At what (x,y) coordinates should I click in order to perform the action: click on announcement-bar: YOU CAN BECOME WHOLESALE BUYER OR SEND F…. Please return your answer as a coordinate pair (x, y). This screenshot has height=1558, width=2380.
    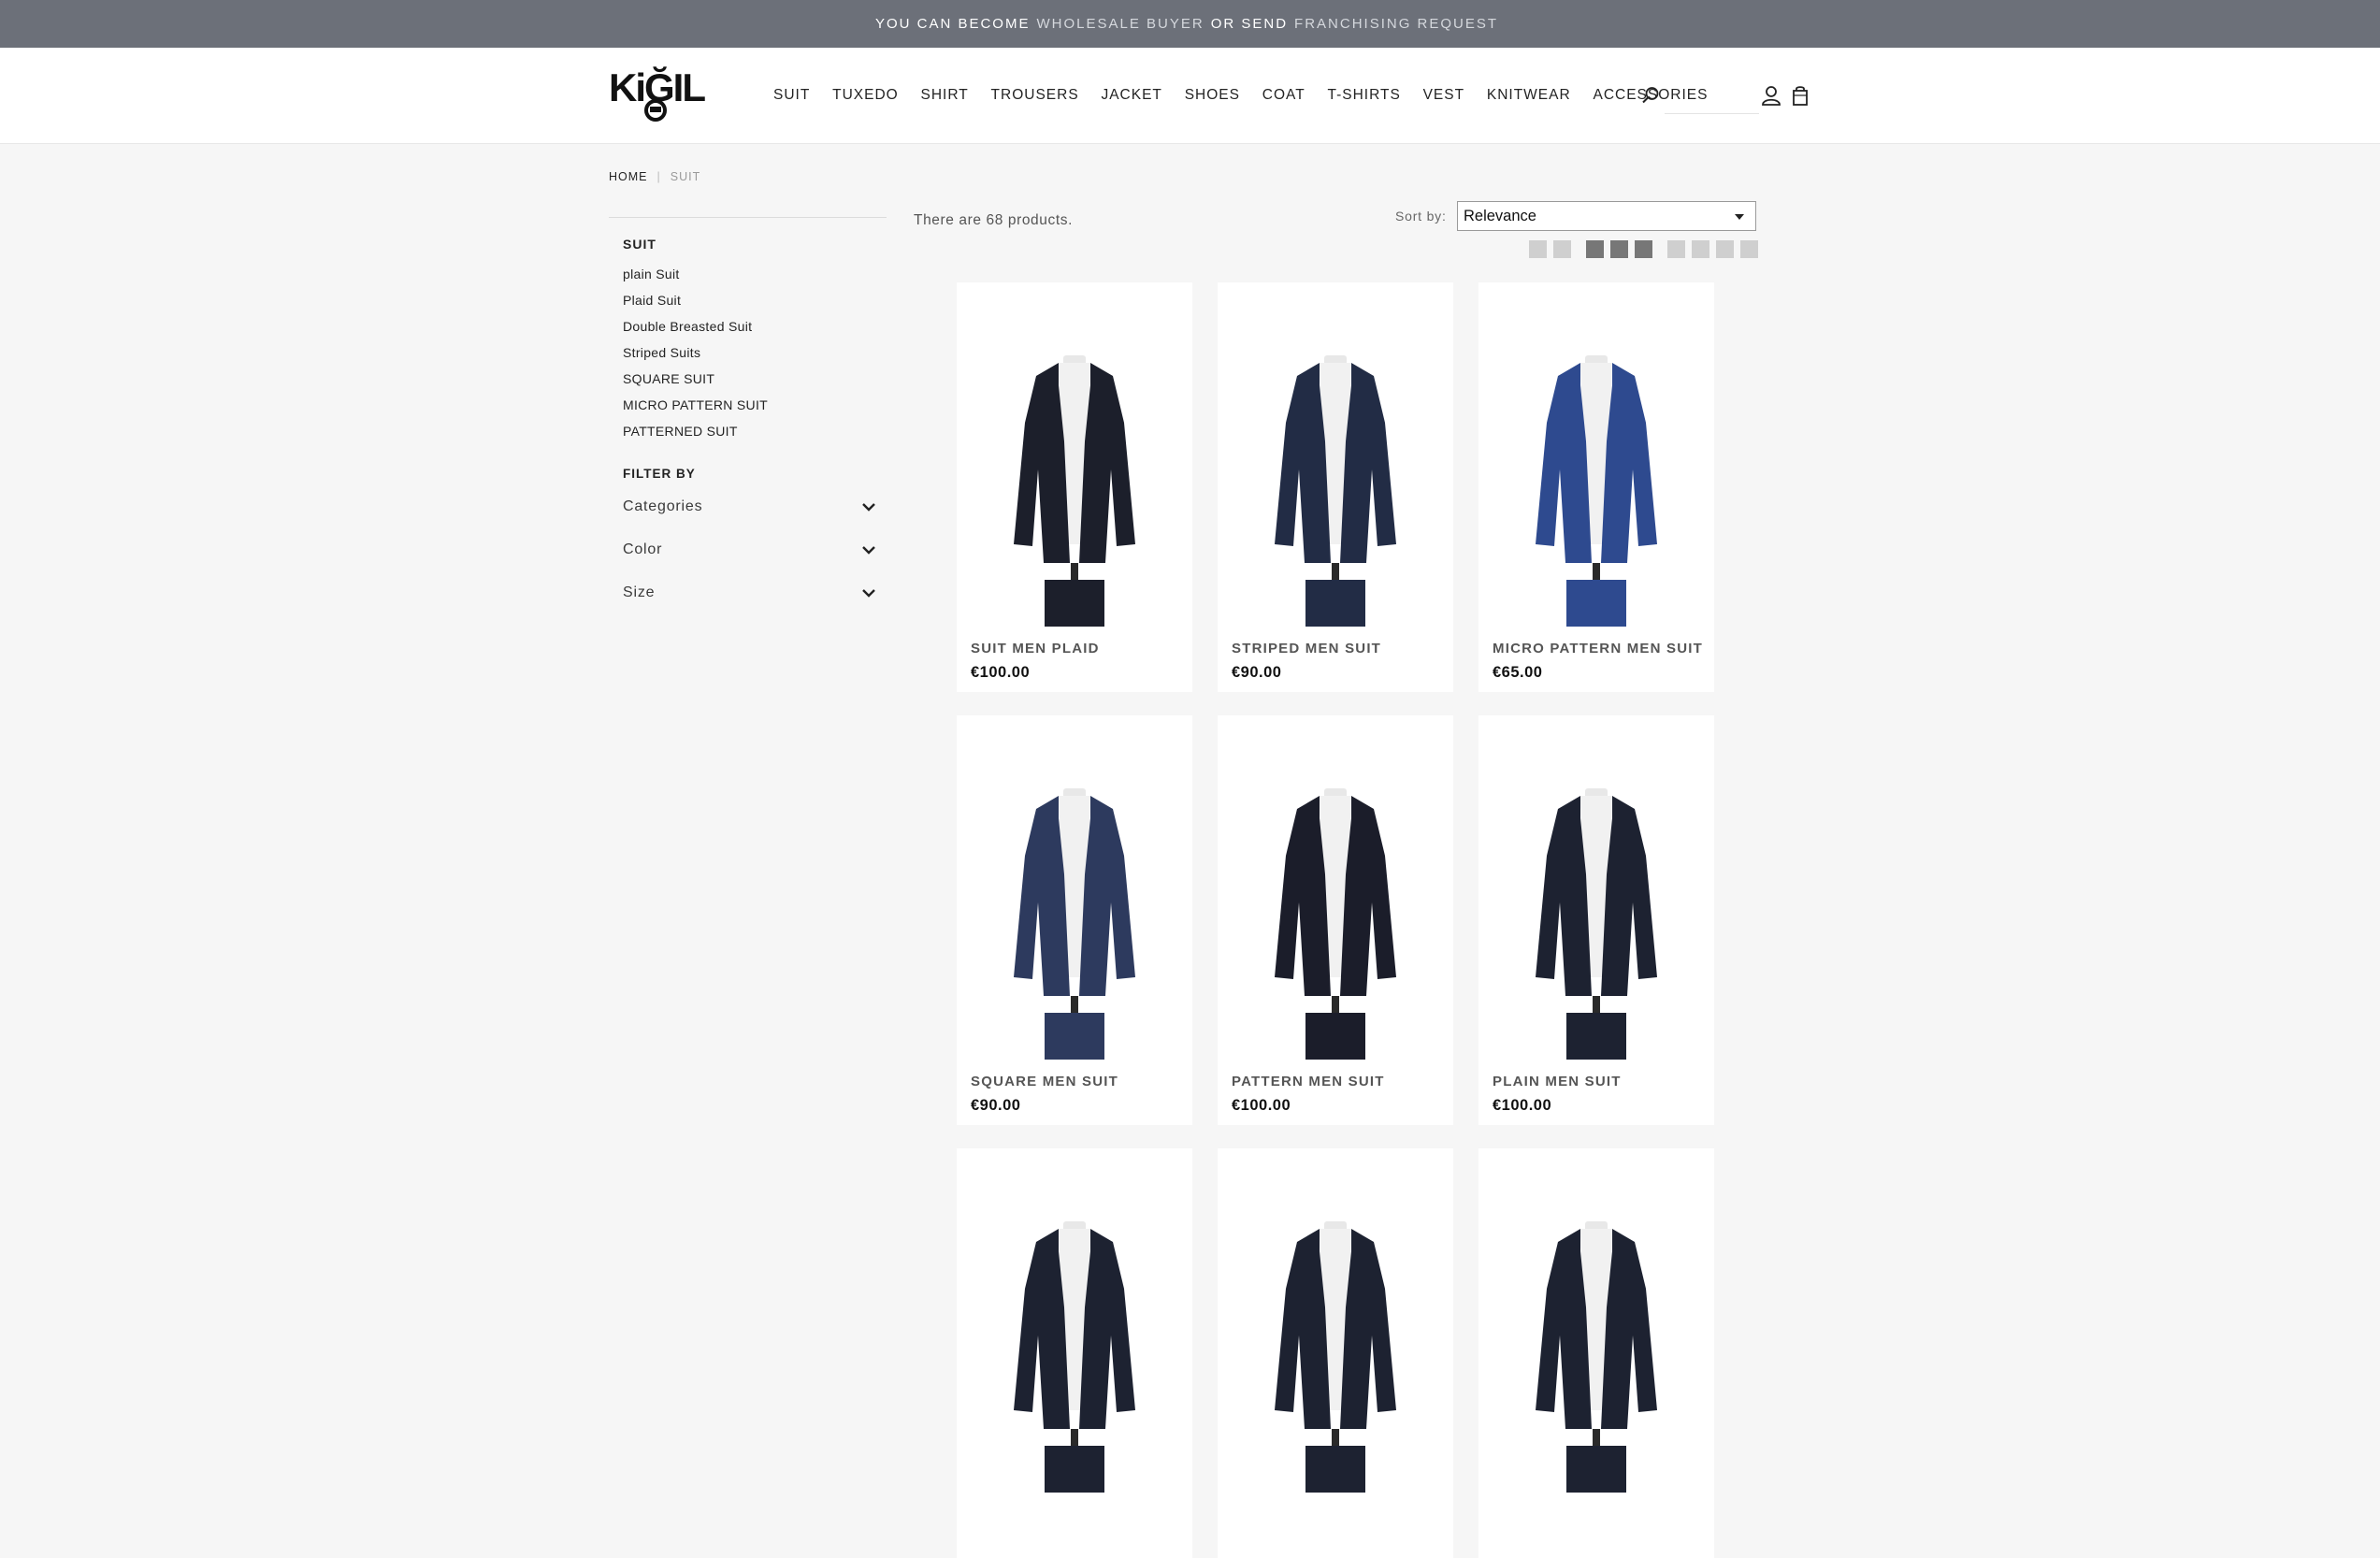
    Looking at the image, I should click on (1190, 24).